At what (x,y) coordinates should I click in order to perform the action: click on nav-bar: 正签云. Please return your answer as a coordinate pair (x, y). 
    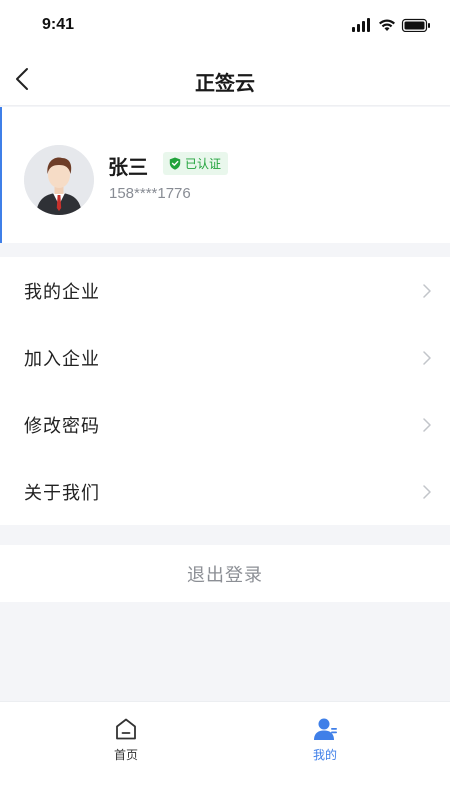
    Looking at the image, I should click on (225, 79).